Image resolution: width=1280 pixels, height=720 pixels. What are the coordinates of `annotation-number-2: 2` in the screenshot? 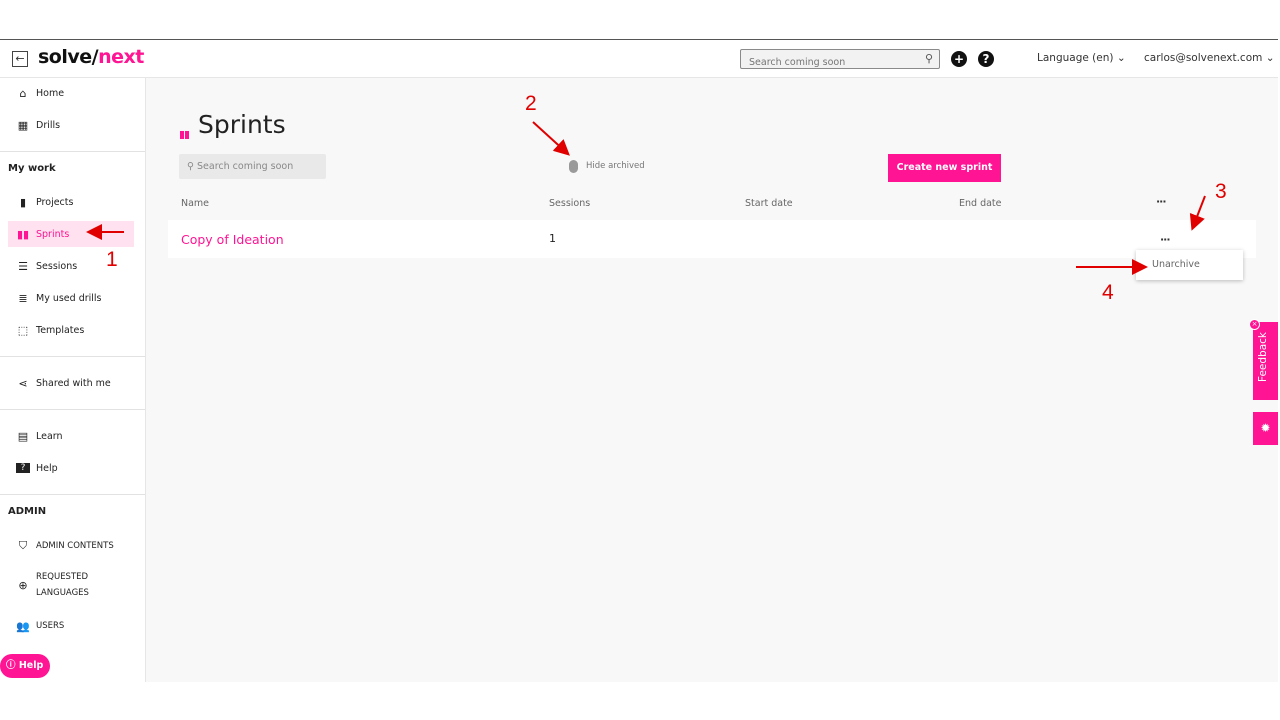 It's located at (531, 103).